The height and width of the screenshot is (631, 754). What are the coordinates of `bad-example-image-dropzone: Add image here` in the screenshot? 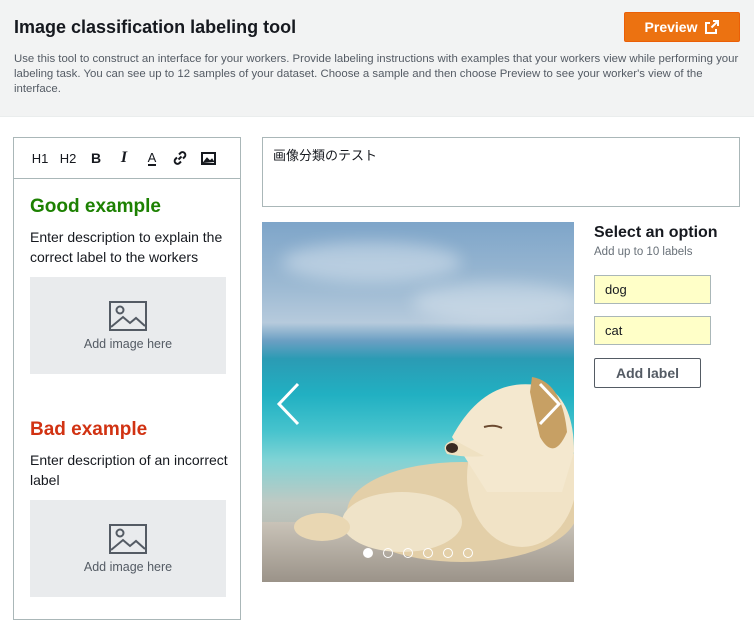 It's located at (128, 548).